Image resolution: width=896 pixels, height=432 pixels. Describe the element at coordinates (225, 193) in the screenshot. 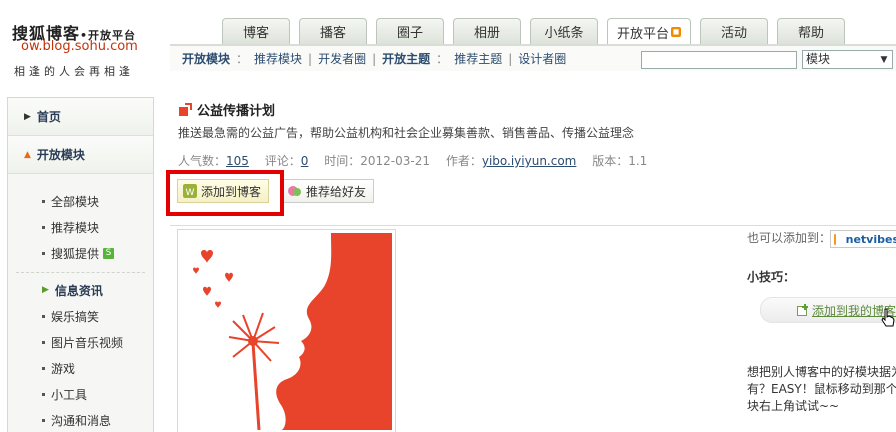

I see `add-button-highlight-box` at that location.